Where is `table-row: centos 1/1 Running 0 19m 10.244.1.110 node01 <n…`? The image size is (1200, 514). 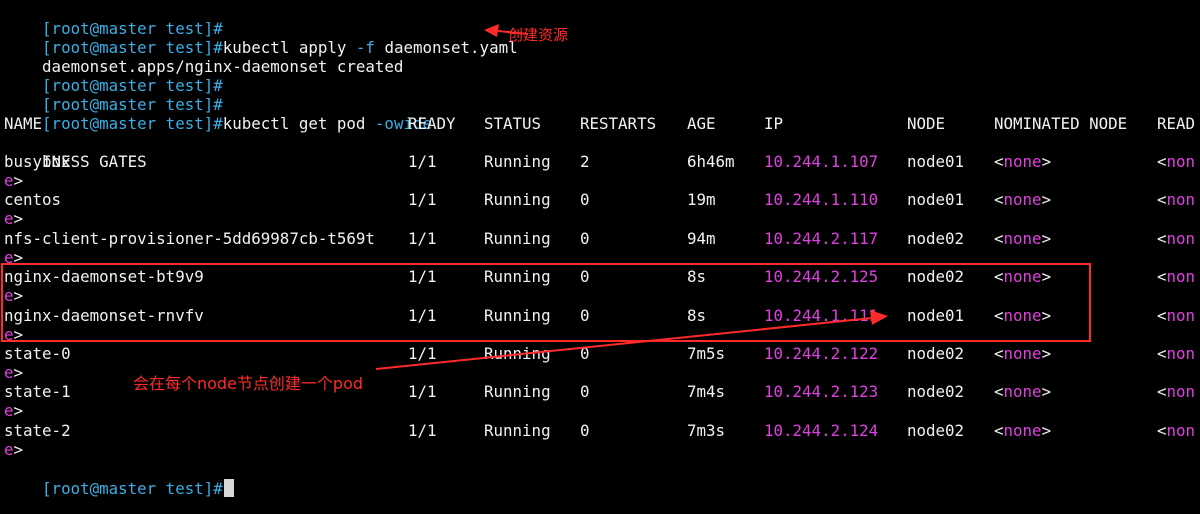 table-row: centos 1/1 Running 0 19m 10.244.1.110 node01 <n… is located at coordinates (602, 199).